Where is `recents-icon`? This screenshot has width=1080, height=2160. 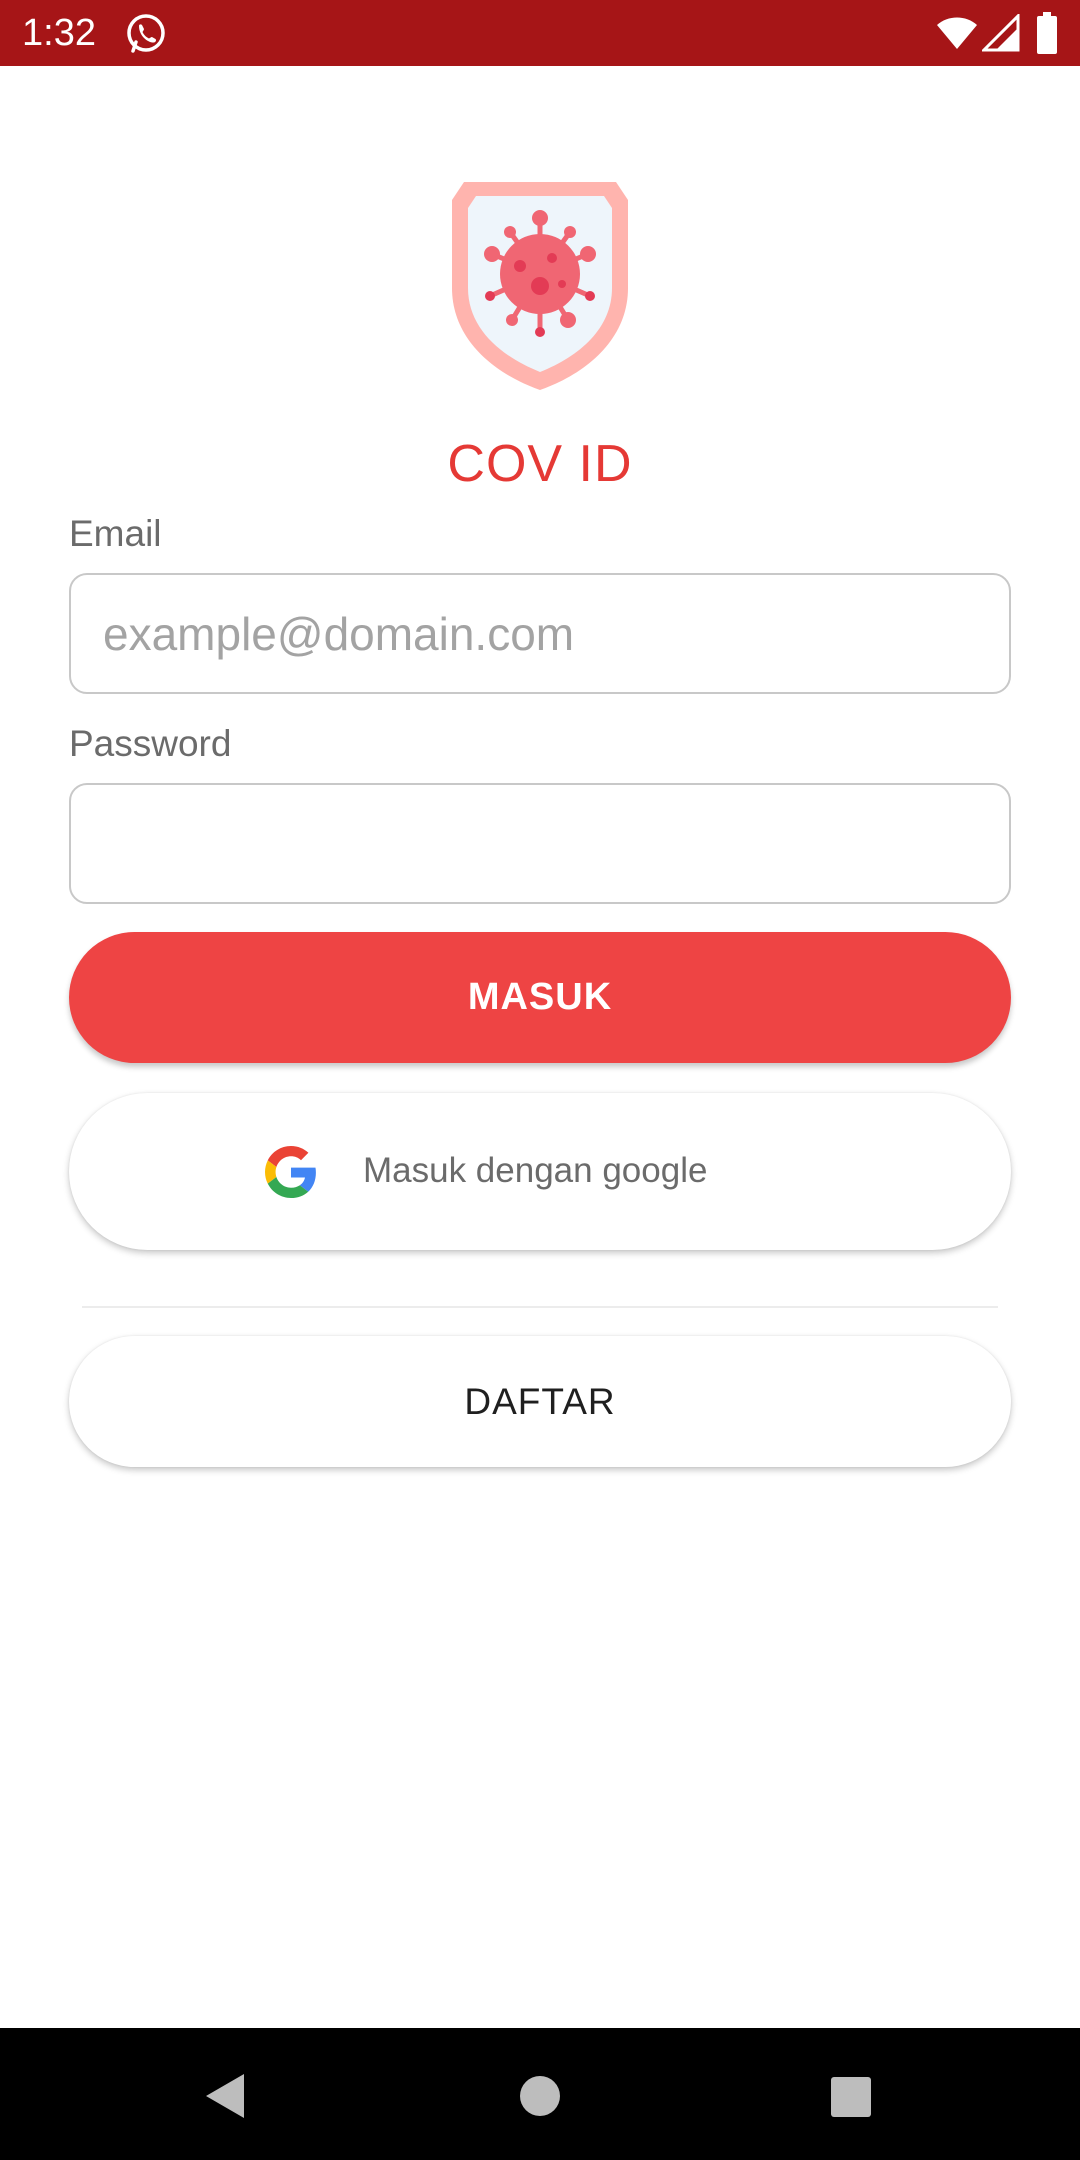
recents-icon is located at coordinates (851, 2097).